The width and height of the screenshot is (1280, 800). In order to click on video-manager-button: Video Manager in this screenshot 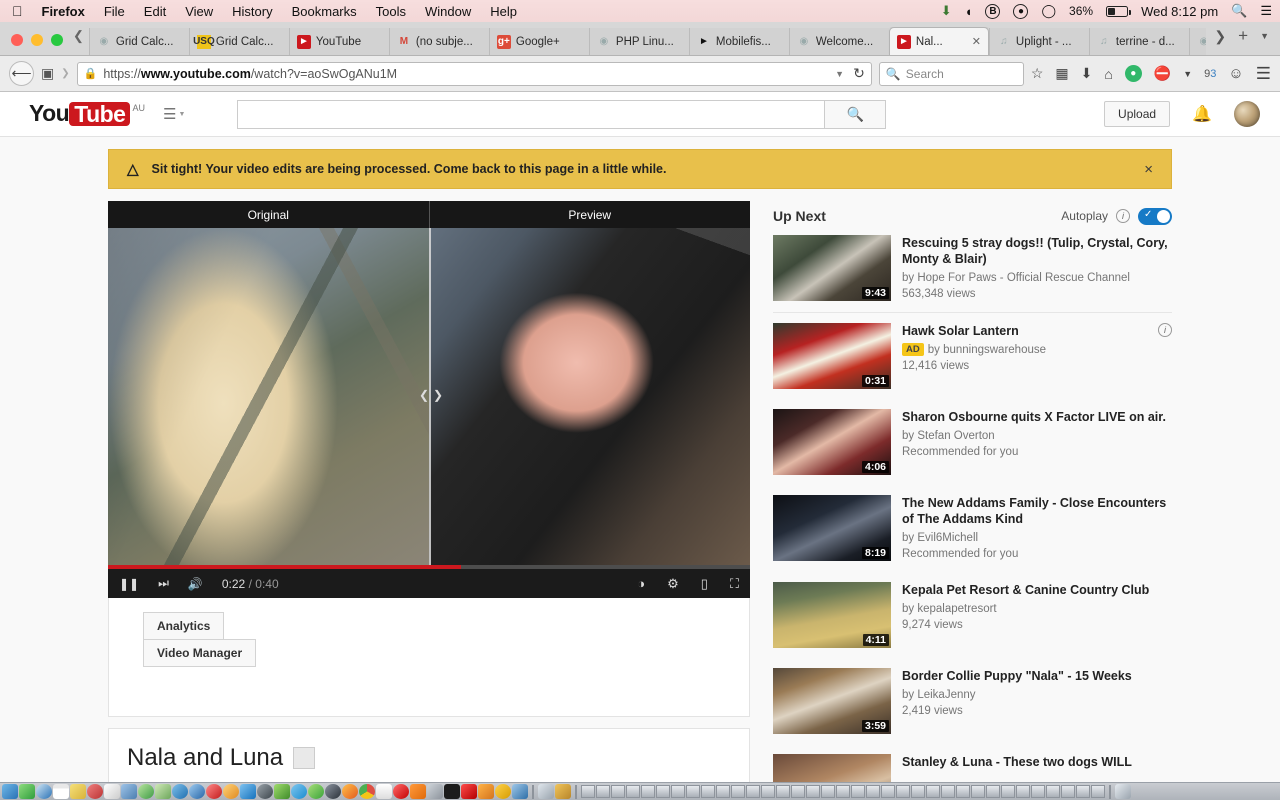, I will do `click(200, 653)`.